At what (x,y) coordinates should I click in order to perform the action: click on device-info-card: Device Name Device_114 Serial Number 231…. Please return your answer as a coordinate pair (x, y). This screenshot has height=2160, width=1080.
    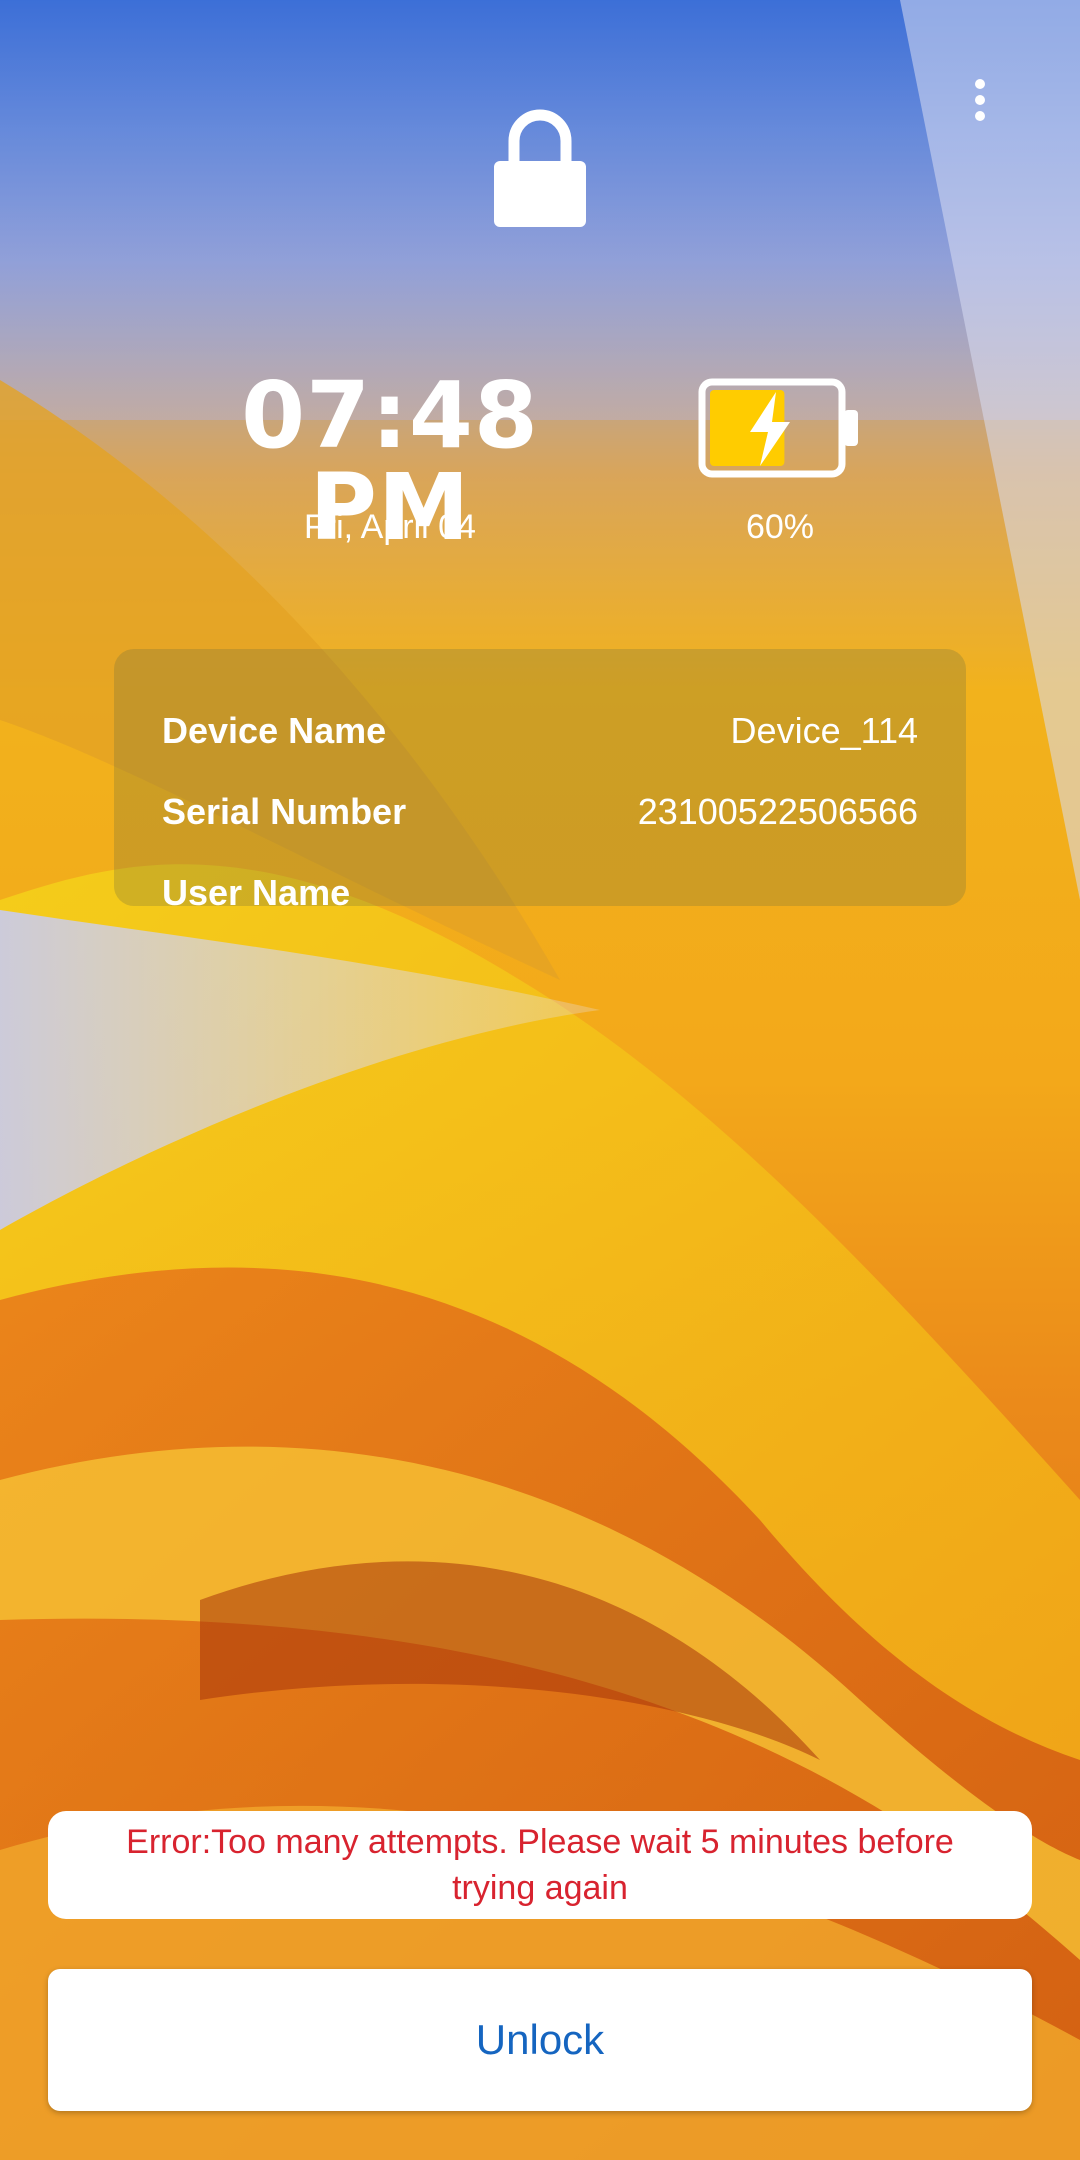
    Looking at the image, I should click on (540, 781).